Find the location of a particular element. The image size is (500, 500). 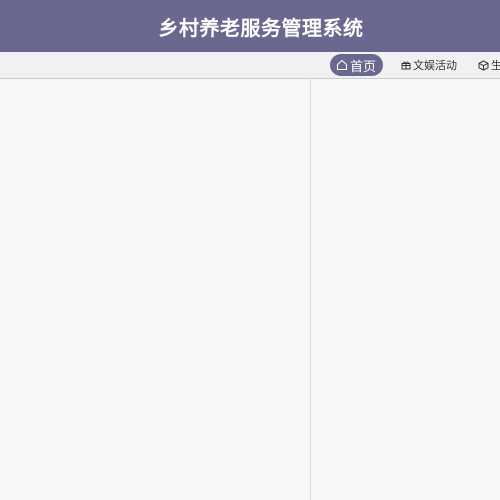

app-header: 乡村养老服务管理系统 is located at coordinates (250, 26).